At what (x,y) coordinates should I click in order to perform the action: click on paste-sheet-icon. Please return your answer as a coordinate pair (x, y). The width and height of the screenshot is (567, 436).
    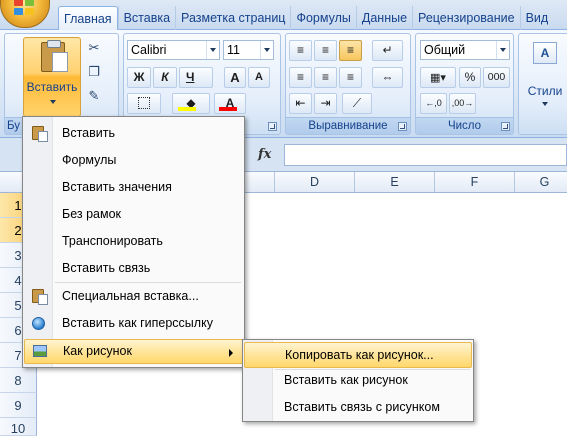
    Looking at the image, I should click on (60, 62).